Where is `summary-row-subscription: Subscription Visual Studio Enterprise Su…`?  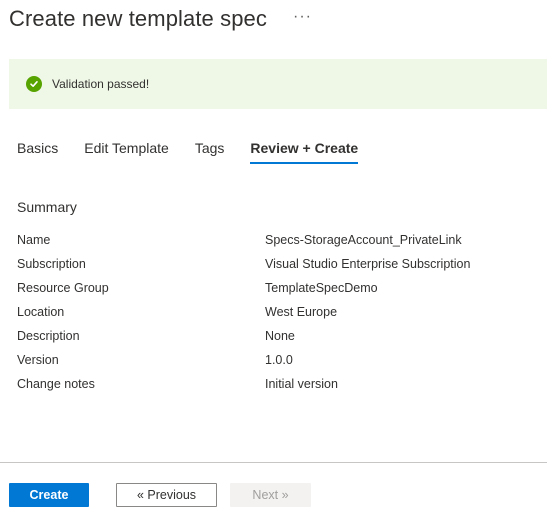
summary-row-subscription: Subscription Visual Studio Enterprise Su… is located at coordinates (277, 264).